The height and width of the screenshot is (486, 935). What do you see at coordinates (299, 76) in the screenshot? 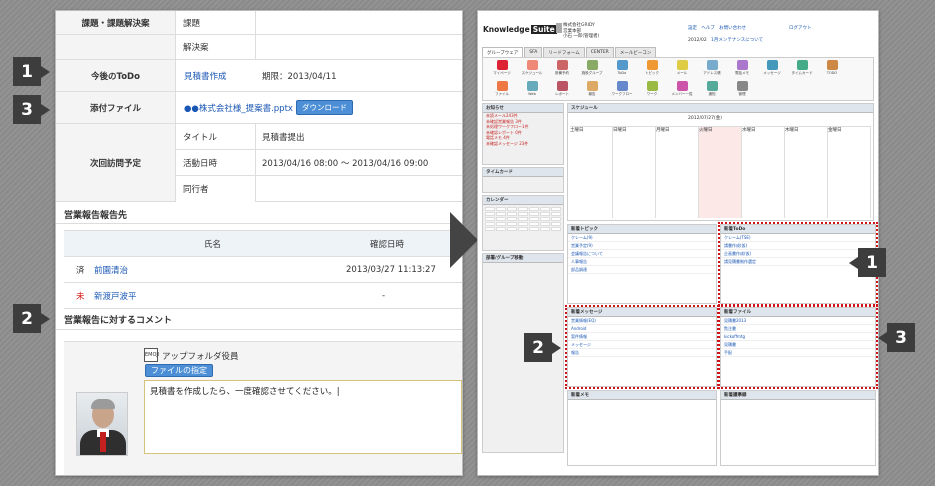
I see `todo-due: 期限：2013/04/11` at bounding box center [299, 76].